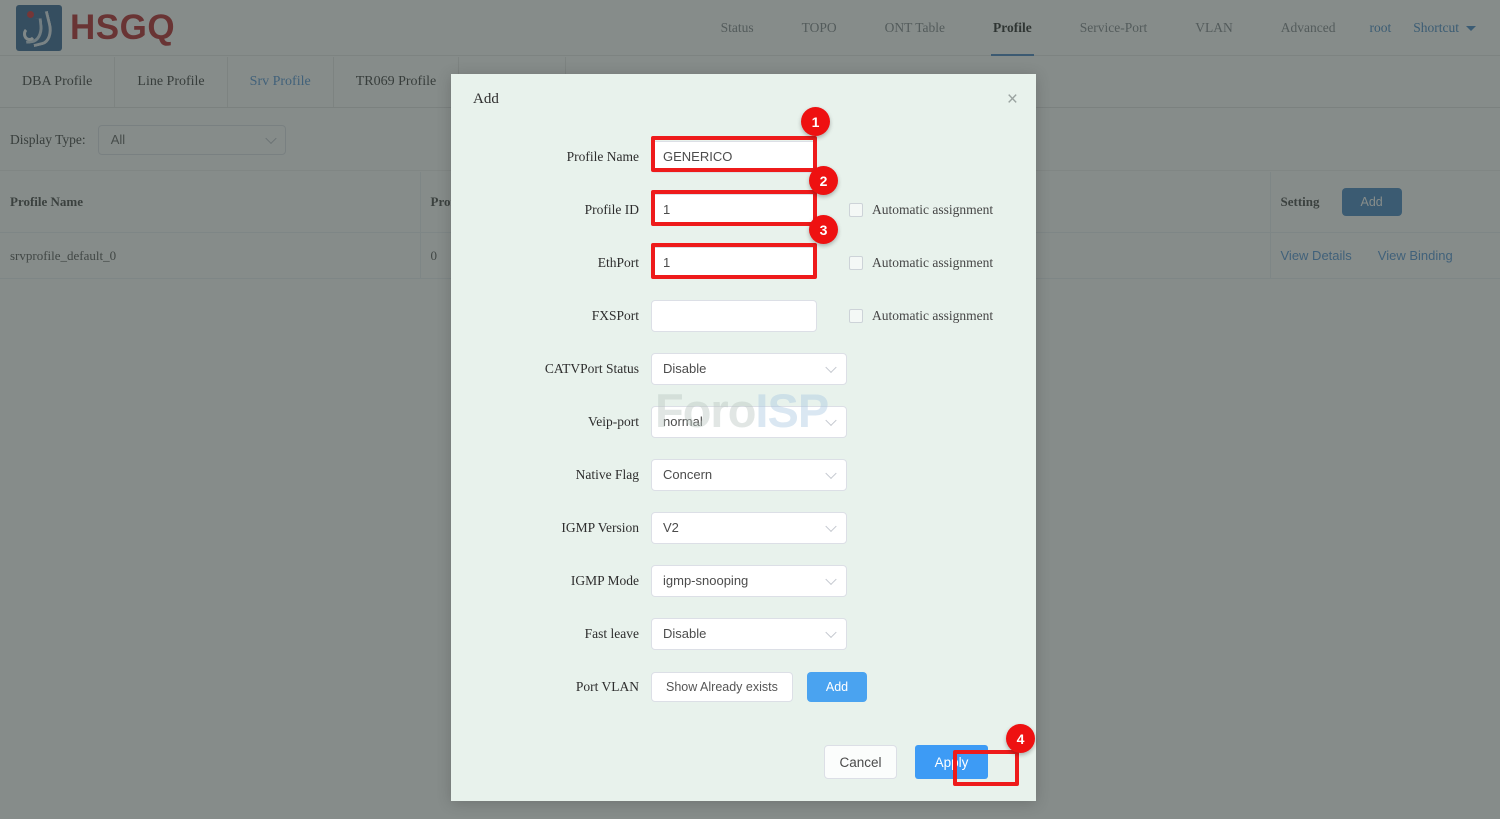 The height and width of the screenshot is (819, 1500). I want to click on igmp-mode-select: igmp-snooping, so click(749, 580).